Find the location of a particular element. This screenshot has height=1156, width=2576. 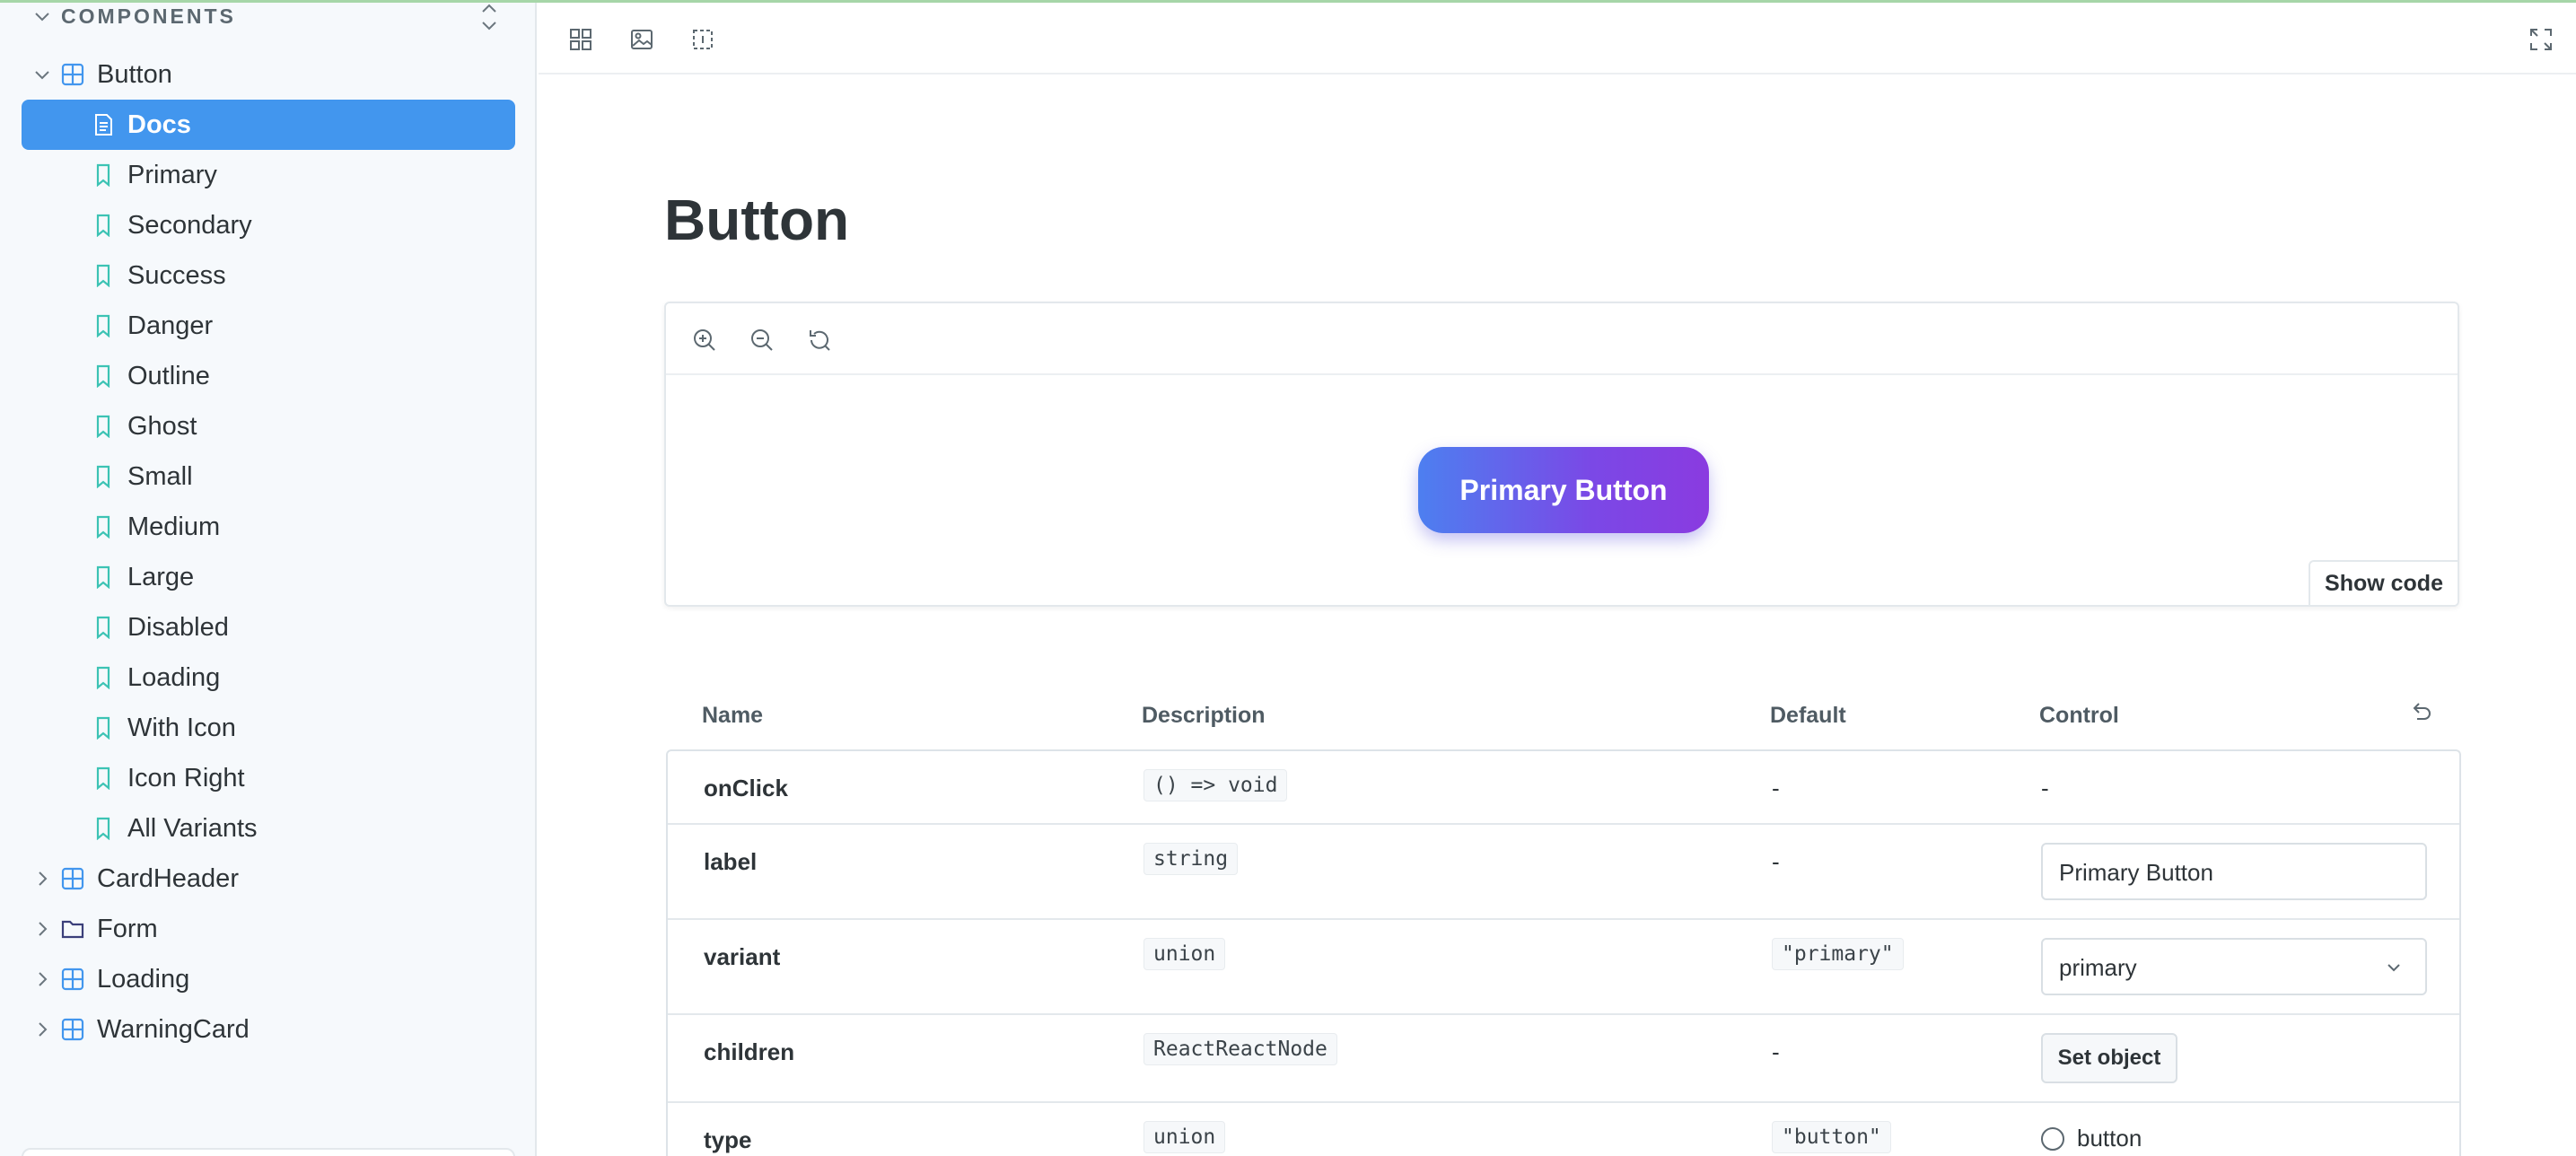

label-text-input: Primary Button is located at coordinates (2234, 871).